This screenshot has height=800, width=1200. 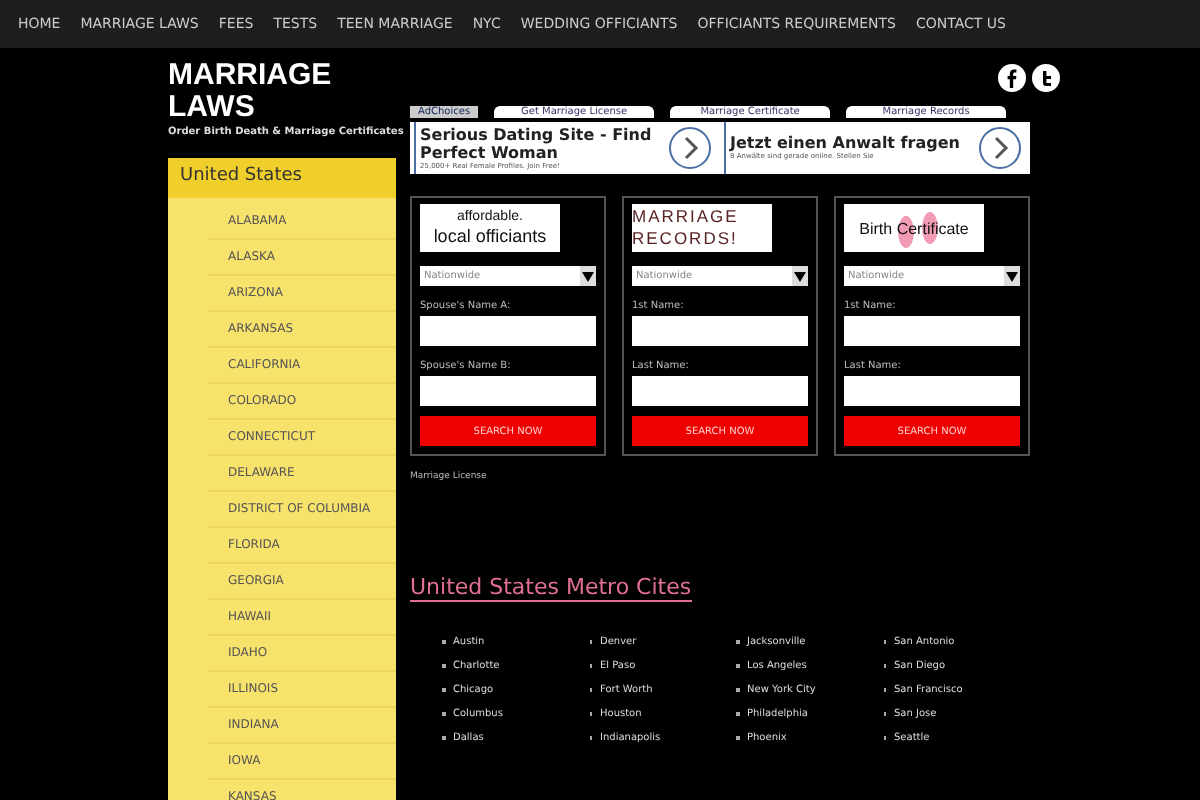 What do you see at coordinates (685, 239) in the screenshot?
I see `banner-text: RECORDS!` at bounding box center [685, 239].